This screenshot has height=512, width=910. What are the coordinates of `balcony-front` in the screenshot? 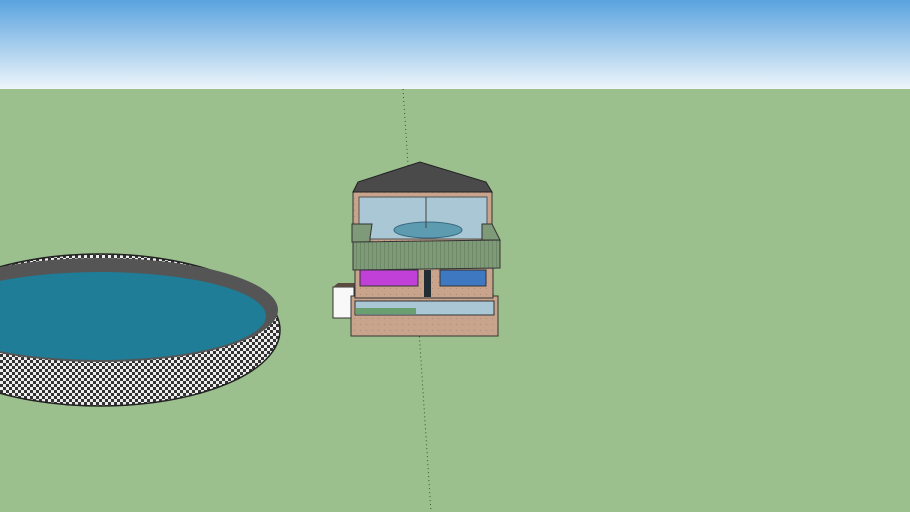 It's located at (426, 255).